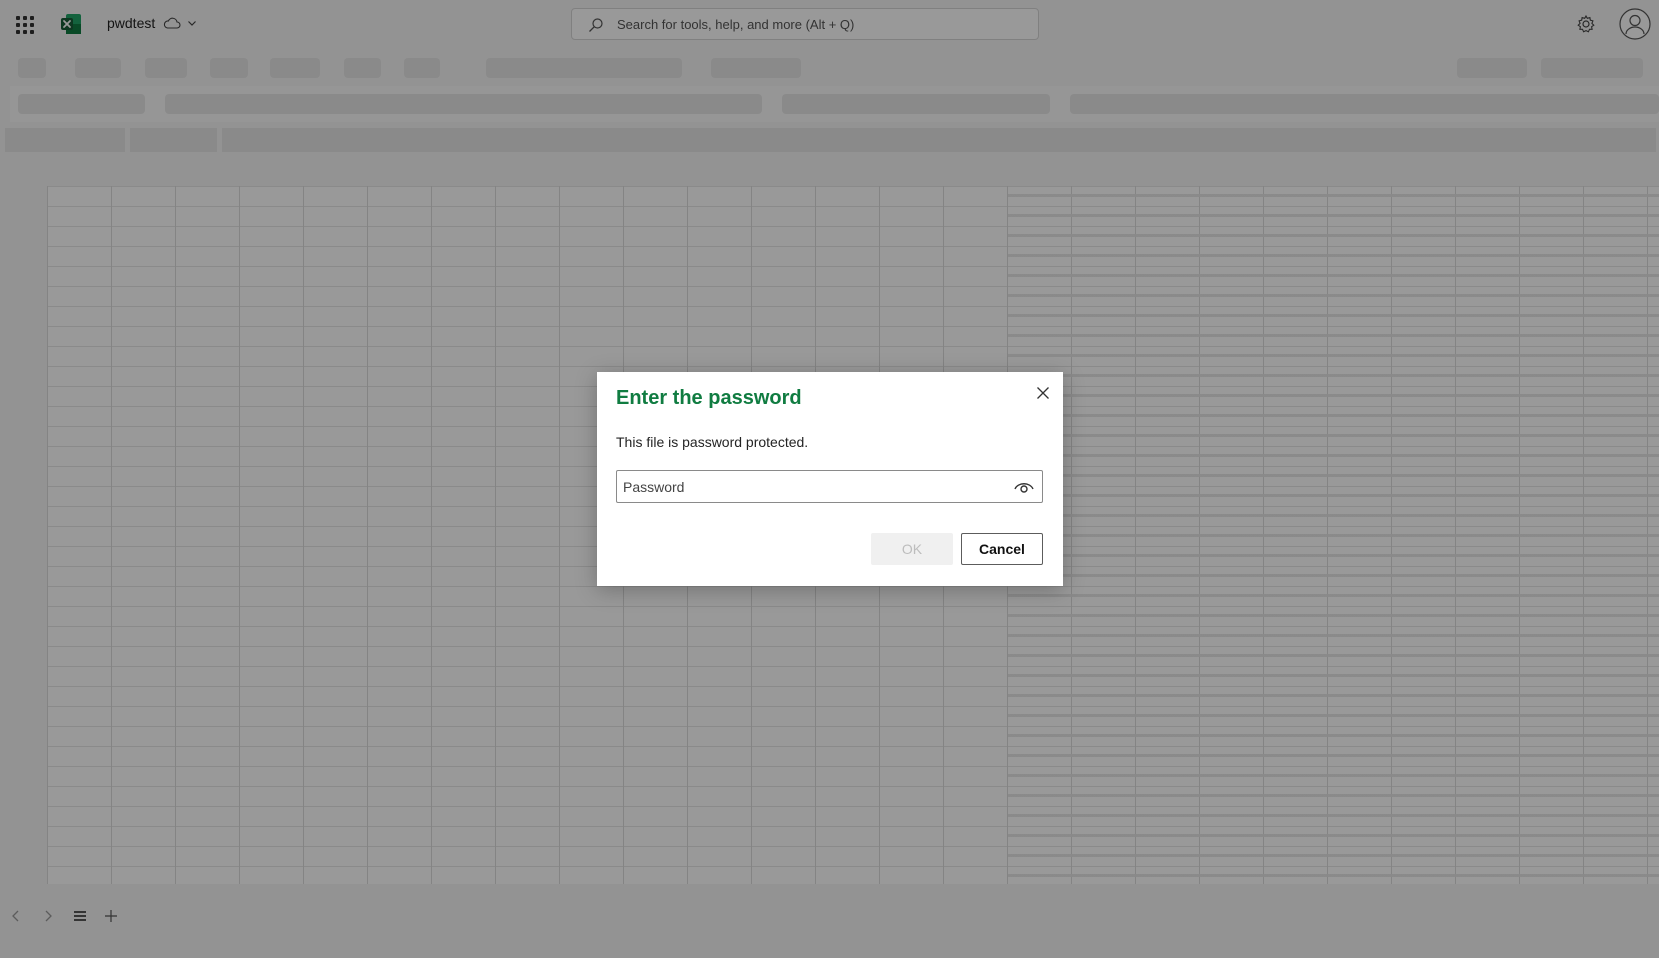 The width and height of the screenshot is (1659, 958). What do you see at coordinates (712, 442) in the screenshot?
I see `dialog-message: This file is password protected.` at bounding box center [712, 442].